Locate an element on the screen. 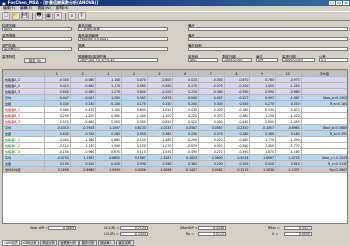 This screenshot has width=350, height=246. open-icon: 📂 is located at coordinates (15, 16).